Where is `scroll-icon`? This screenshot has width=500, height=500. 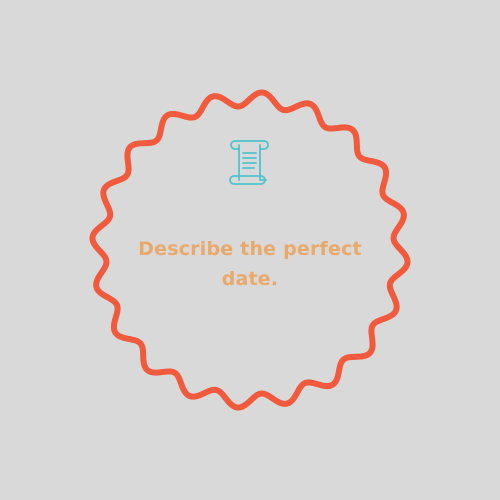 scroll-icon is located at coordinates (249, 162).